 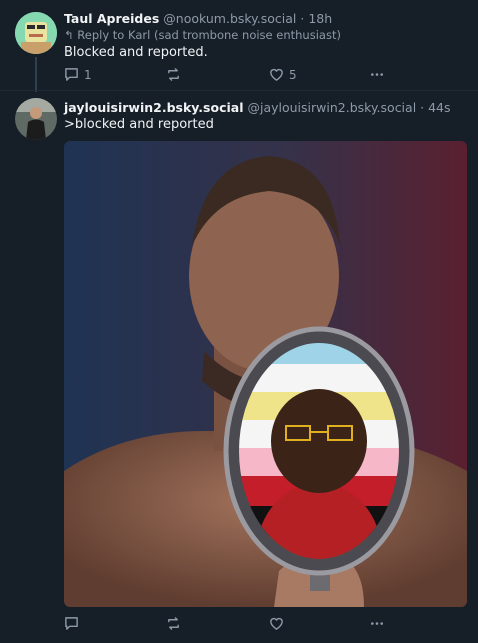 I want to click on reply-count: 1, so click(x=88, y=74).